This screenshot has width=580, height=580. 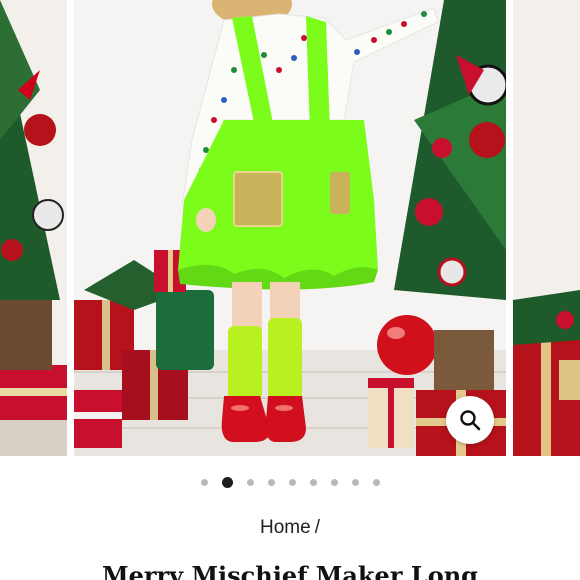 What do you see at coordinates (290, 570) in the screenshot?
I see `product-title: Merry Mischief Maker Long` at bounding box center [290, 570].